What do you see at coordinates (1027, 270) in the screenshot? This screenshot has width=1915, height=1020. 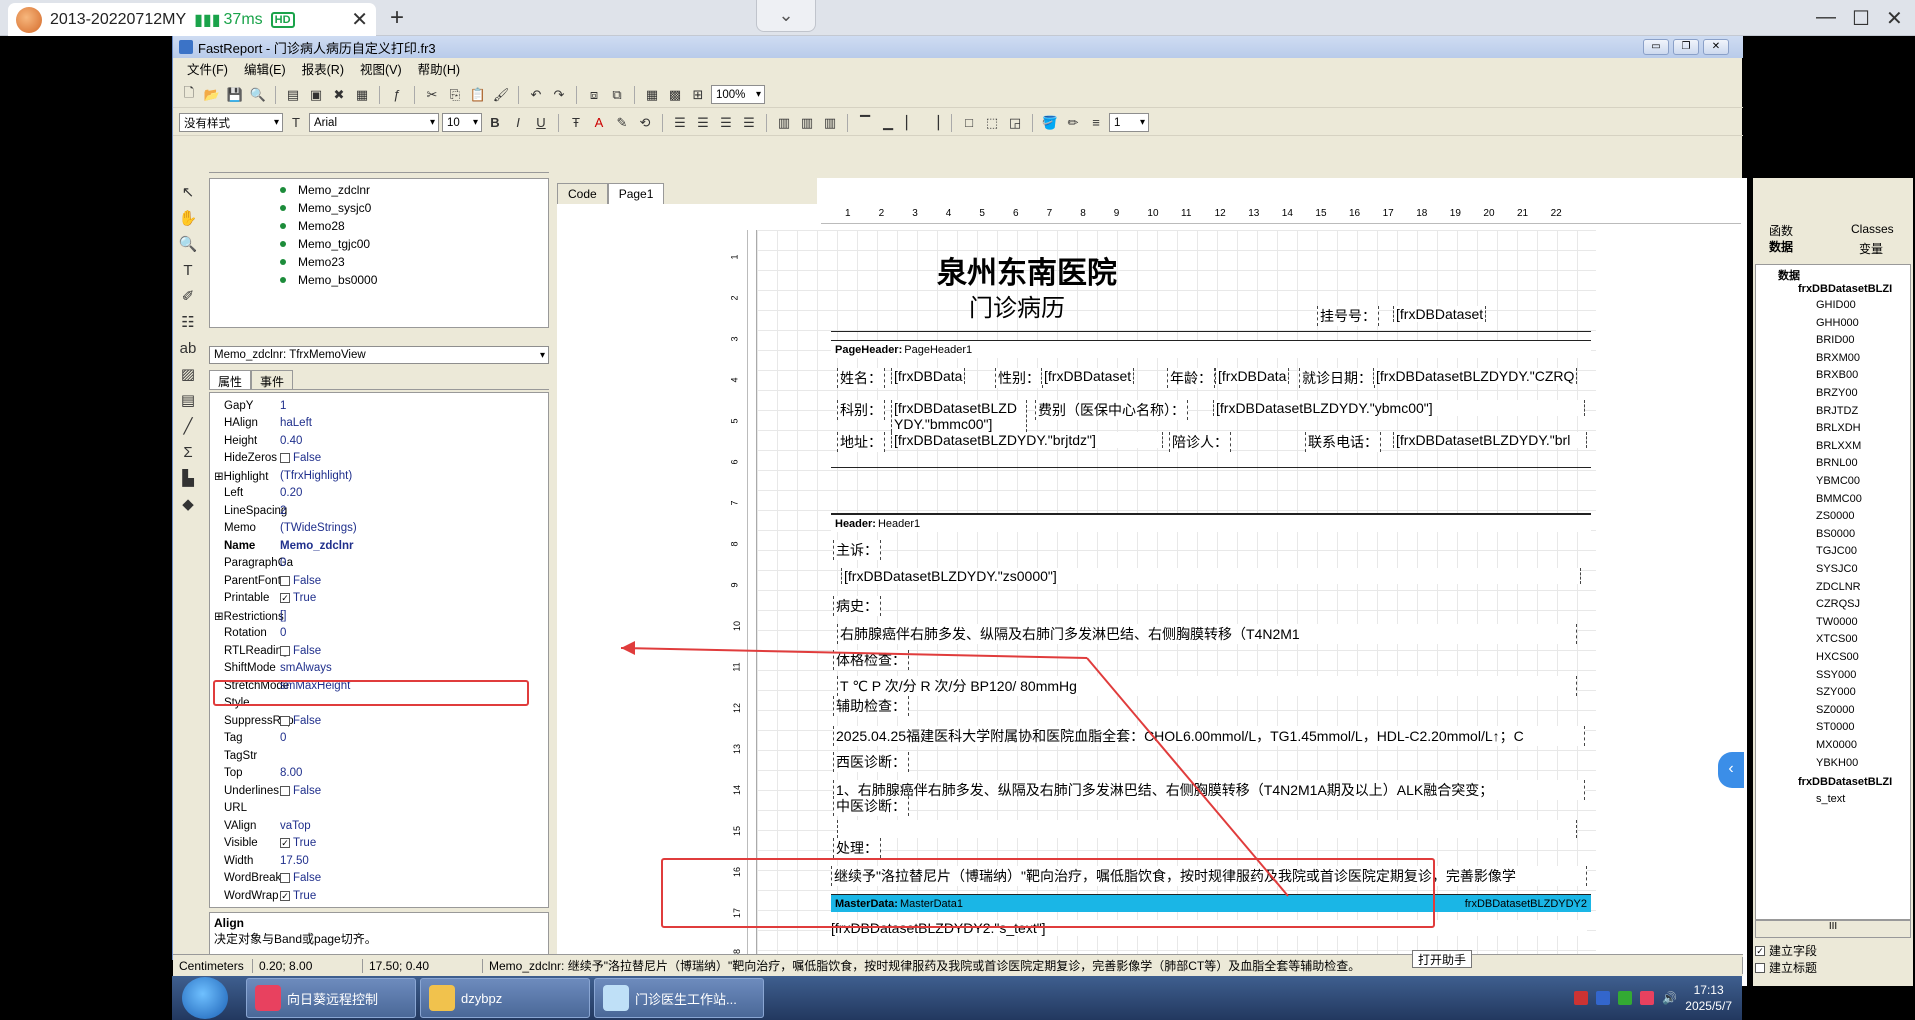 I see `hospital-name: 泉州东南医院` at bounding box center [1027, 270].